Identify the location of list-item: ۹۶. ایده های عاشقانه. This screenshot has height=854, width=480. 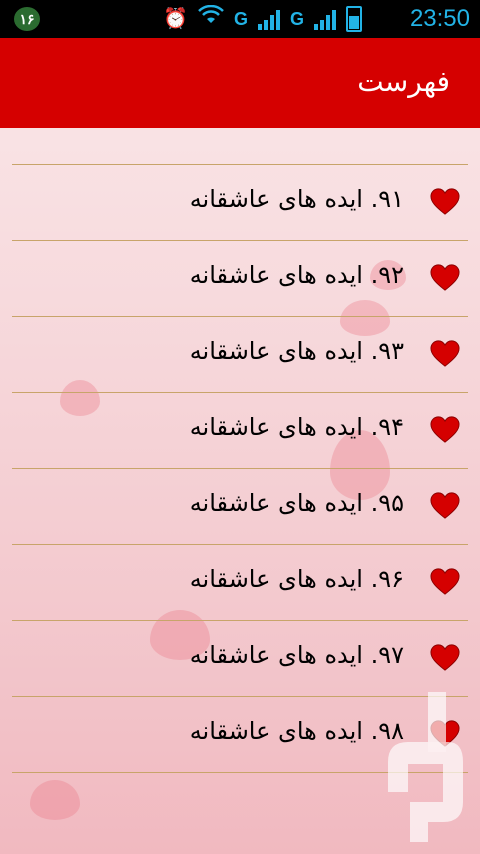
(240, 583).